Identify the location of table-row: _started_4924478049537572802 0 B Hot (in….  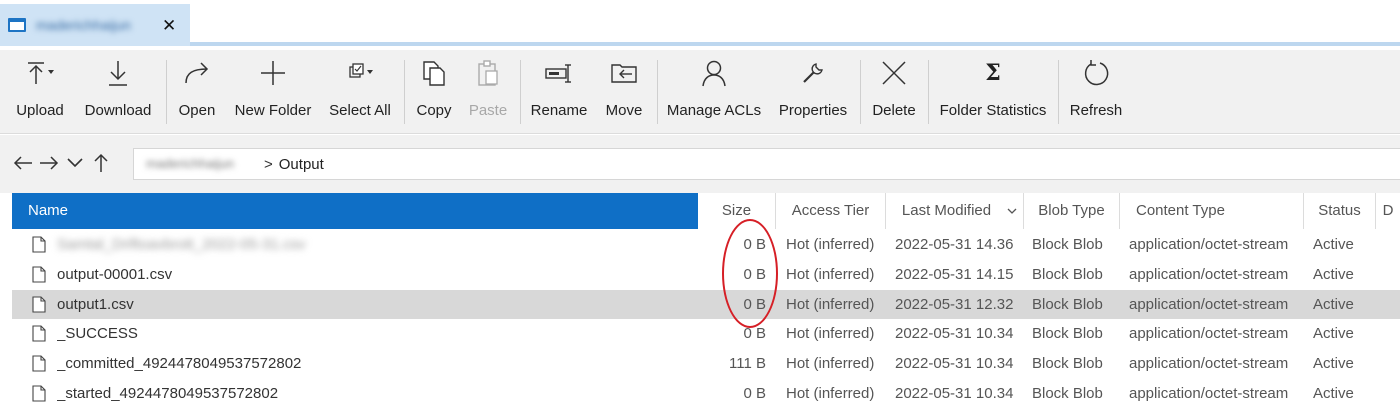
(706, 394).